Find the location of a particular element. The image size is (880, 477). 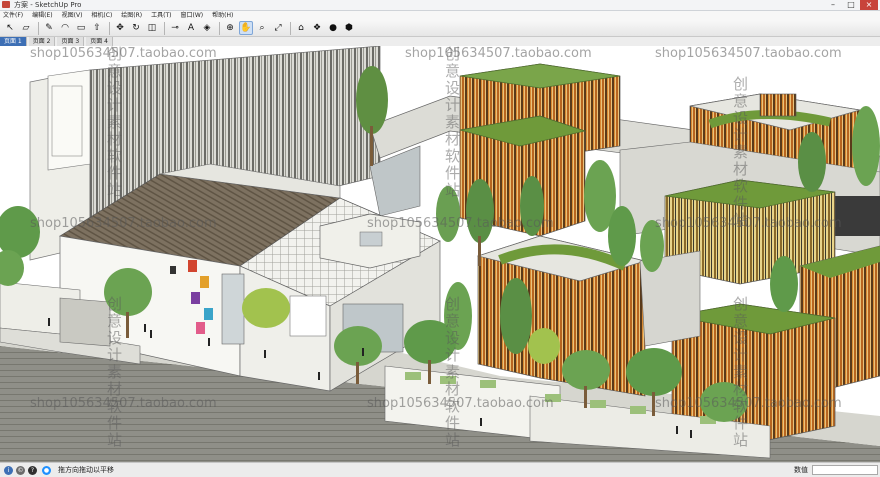

menu-draw: 绘图(R) is located at coordinates (133, 15).